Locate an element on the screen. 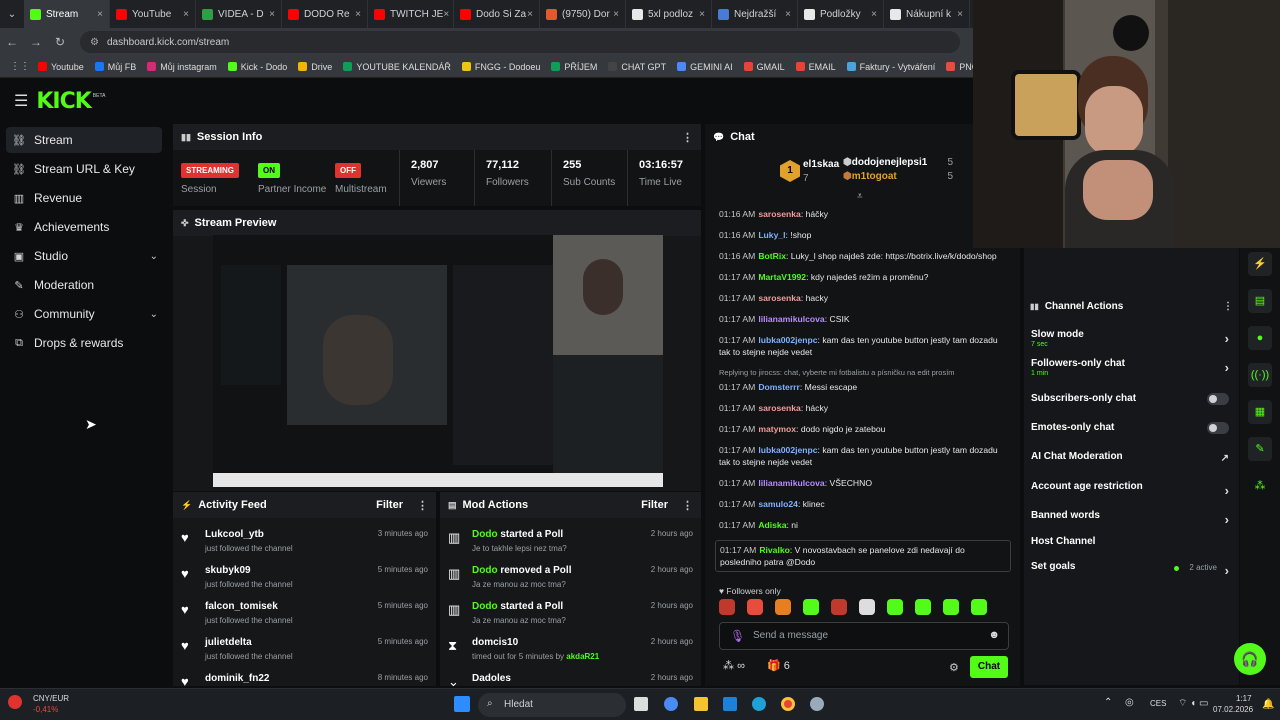  channel-action-emotes-only-chat: Emotes-only chat is located at coordinates (1130, 428).